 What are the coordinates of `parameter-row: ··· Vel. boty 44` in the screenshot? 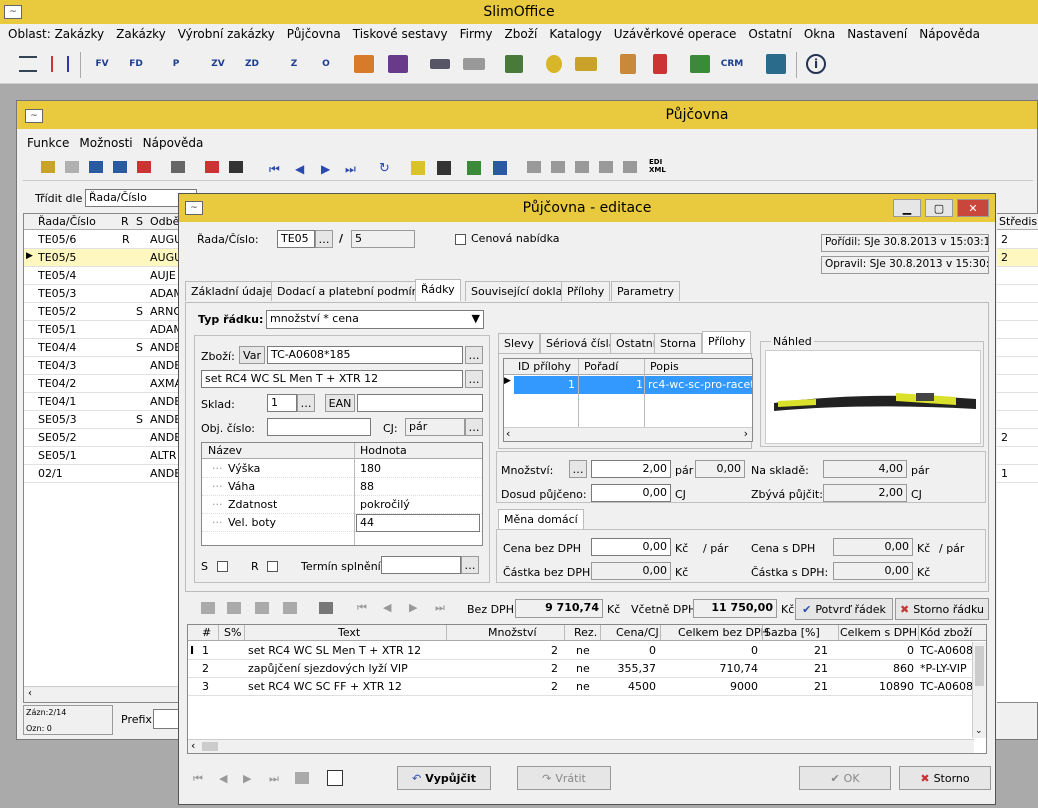 It's located at (342, 523).